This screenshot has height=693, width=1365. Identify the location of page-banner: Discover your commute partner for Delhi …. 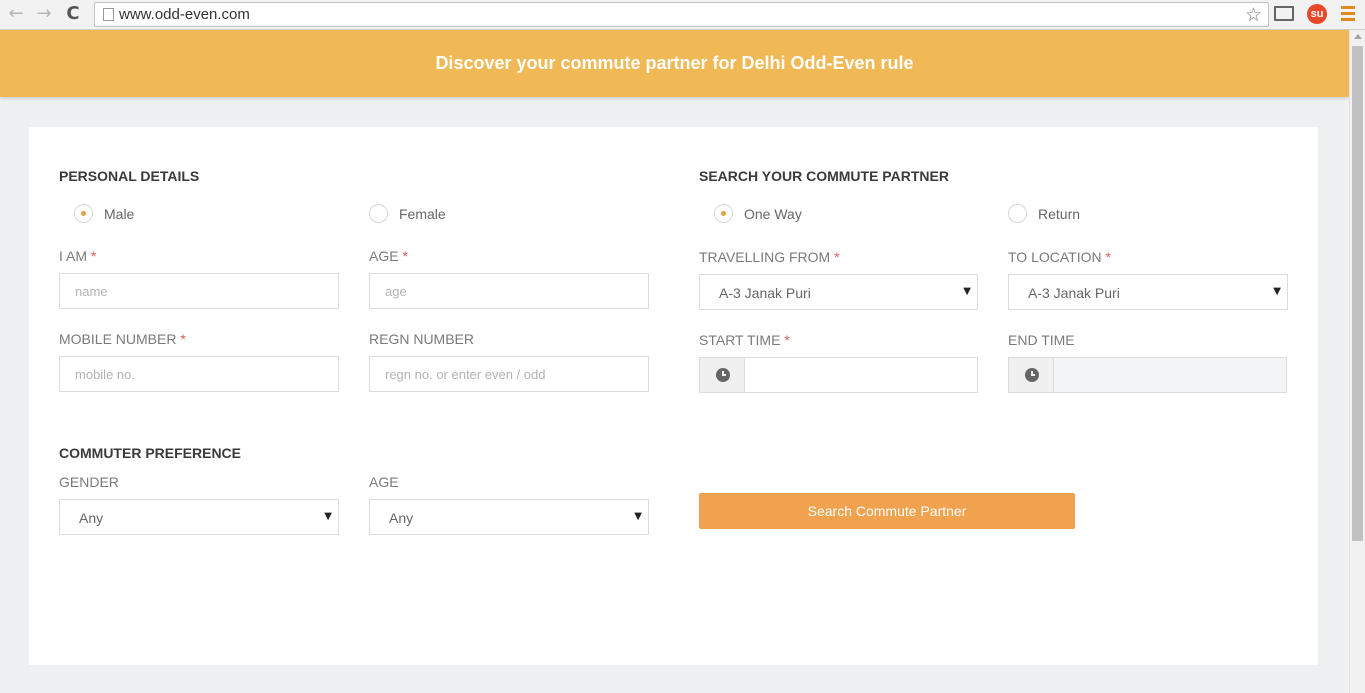
(674, 63).